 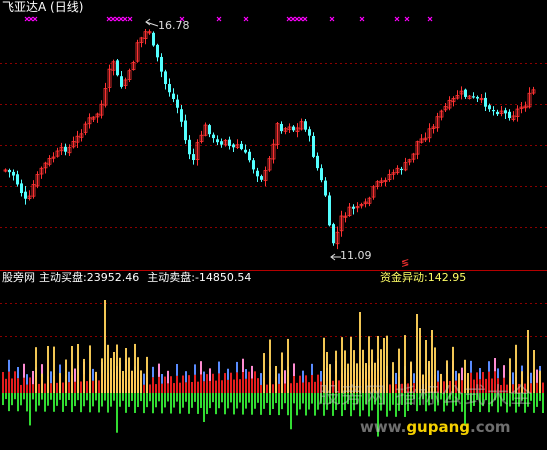 What do you see at coordinates (356, 255) in the screenshot?
I see `low-price-label: 11.09` at bounding box center [356, 255].